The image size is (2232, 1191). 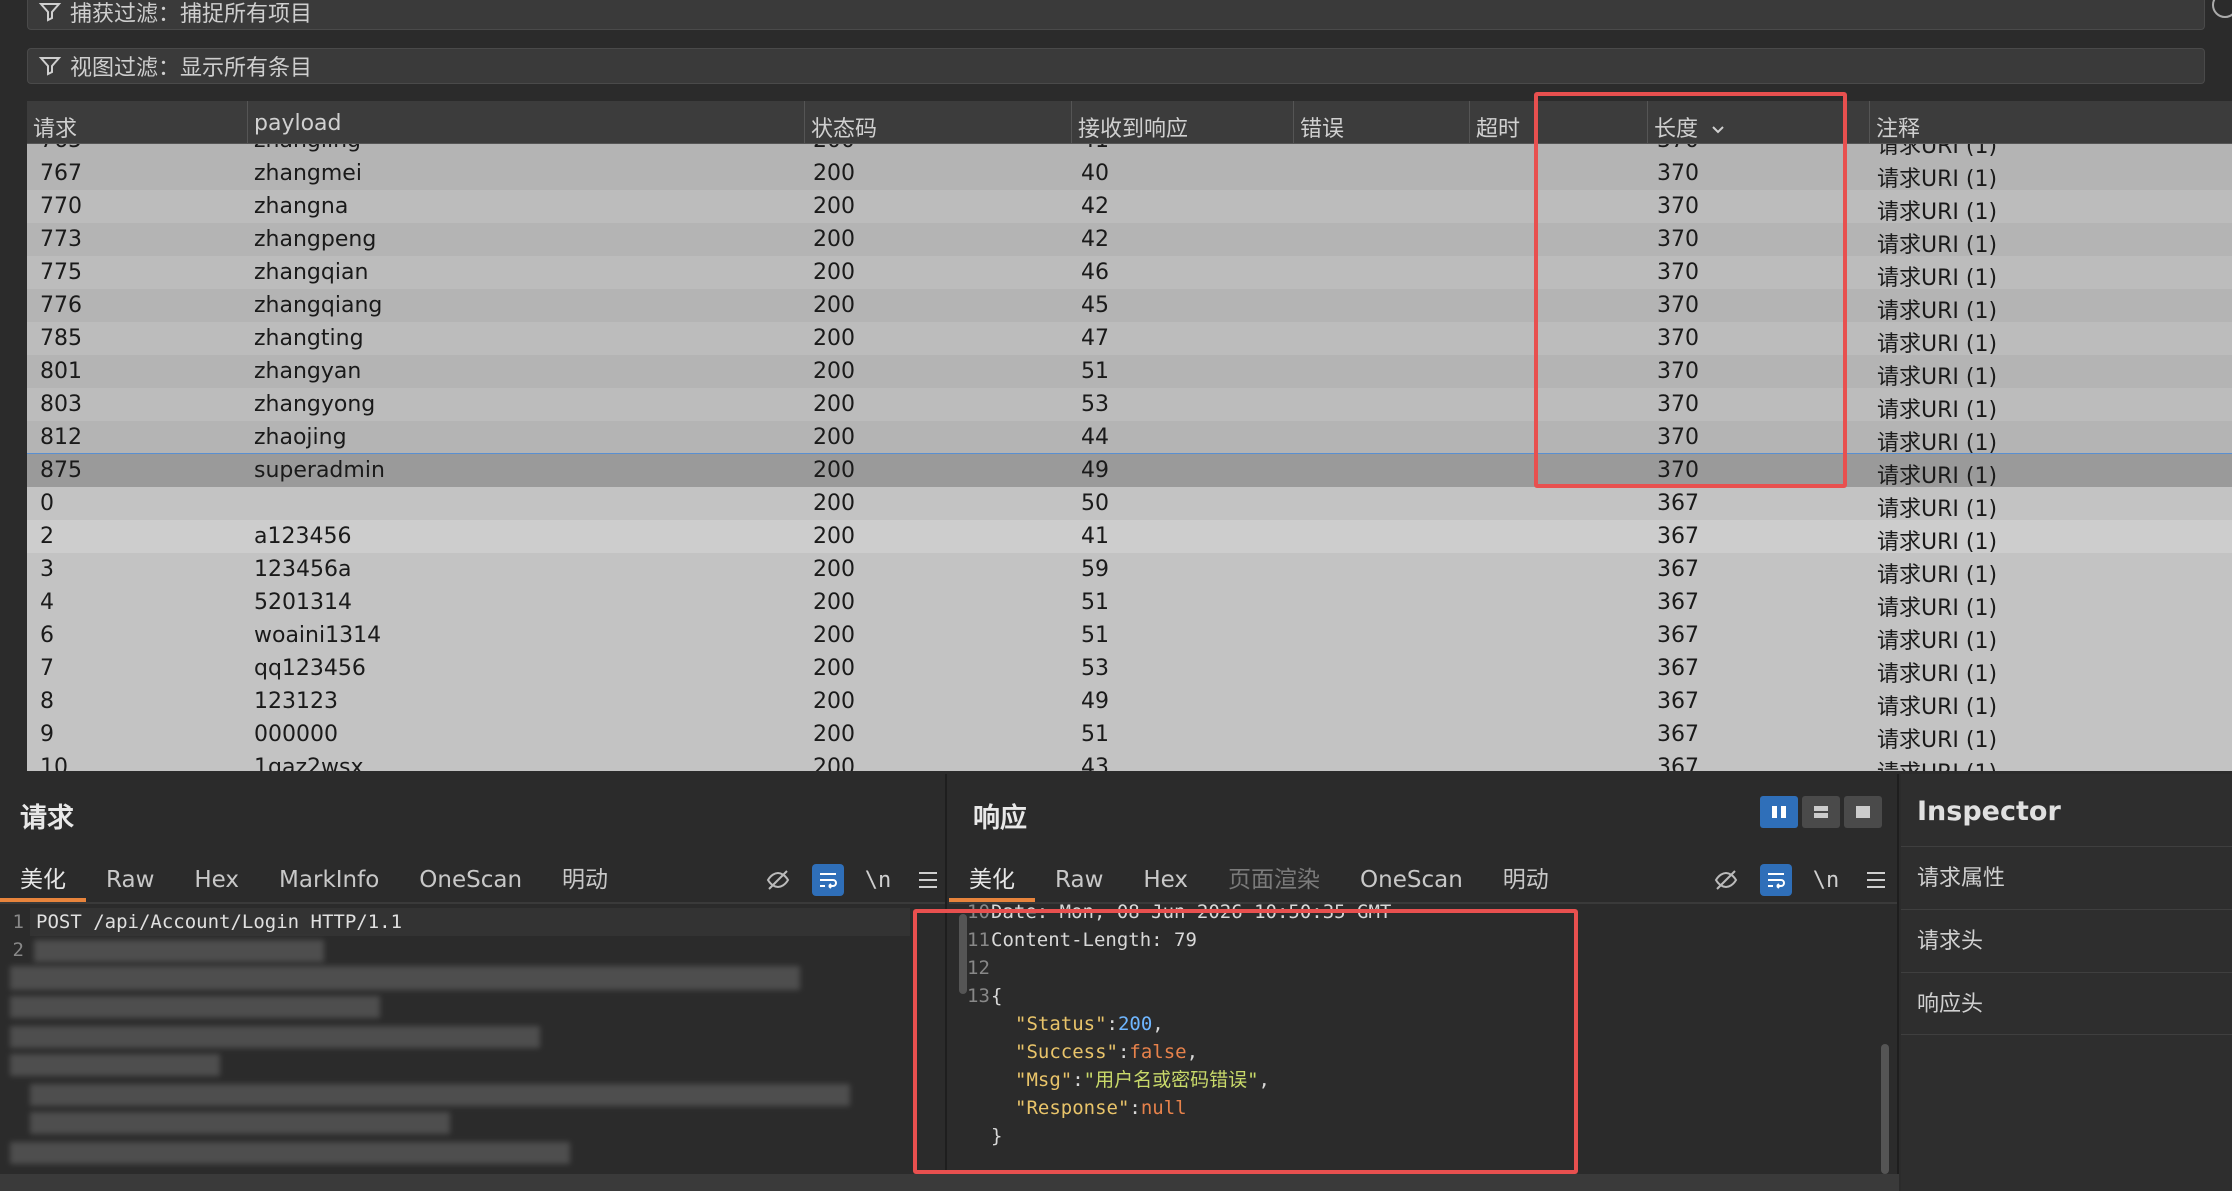 What do you see at coordinates (1129, 735) in the screenshot?
I see `table-row: 9 000000 200 51 367 请求URI (1)` at bounding box center [1129, 735].